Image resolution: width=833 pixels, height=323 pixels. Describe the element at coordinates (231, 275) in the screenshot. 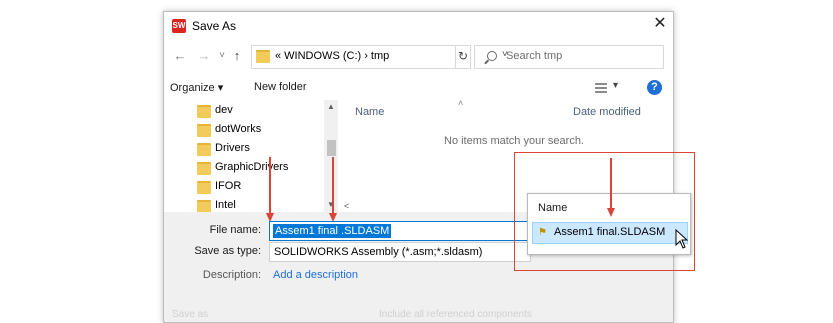

I see `description-label: Description:` at that location.